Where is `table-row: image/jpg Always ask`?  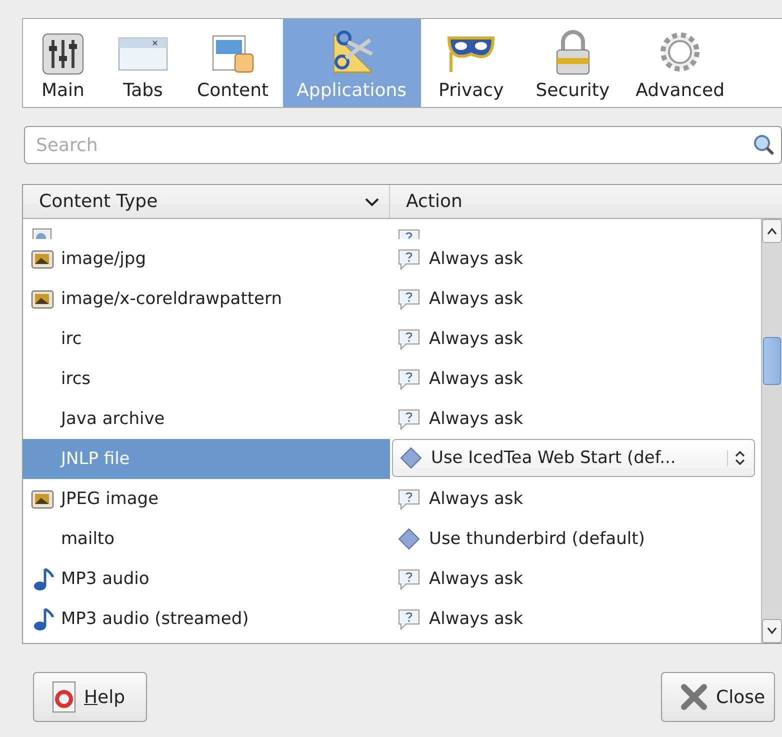
table-row: image/jpg Always ask is located at coordinates (392, 259).